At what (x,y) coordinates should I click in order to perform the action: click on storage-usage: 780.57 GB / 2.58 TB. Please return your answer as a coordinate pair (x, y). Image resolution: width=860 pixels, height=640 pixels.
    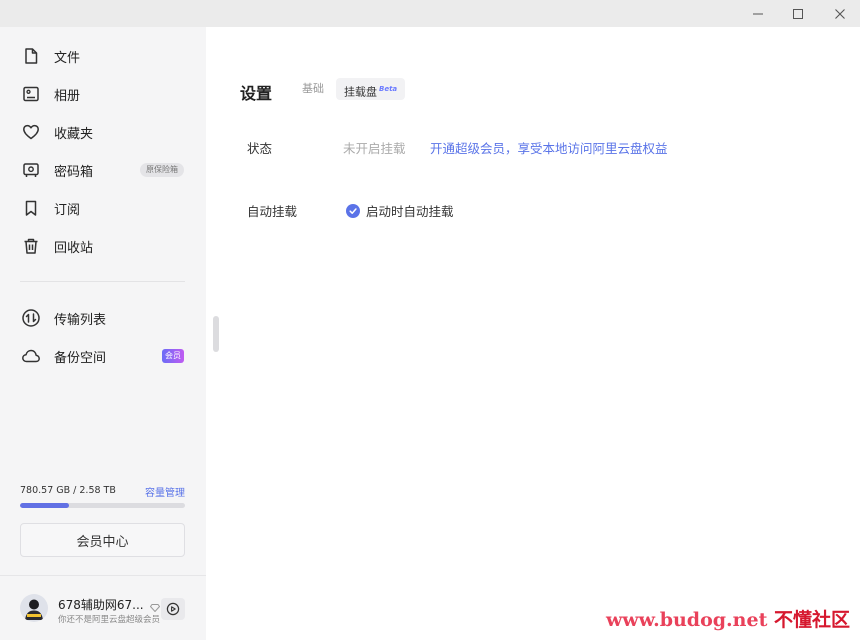
    Looking at the image, I should click on (68, 490).